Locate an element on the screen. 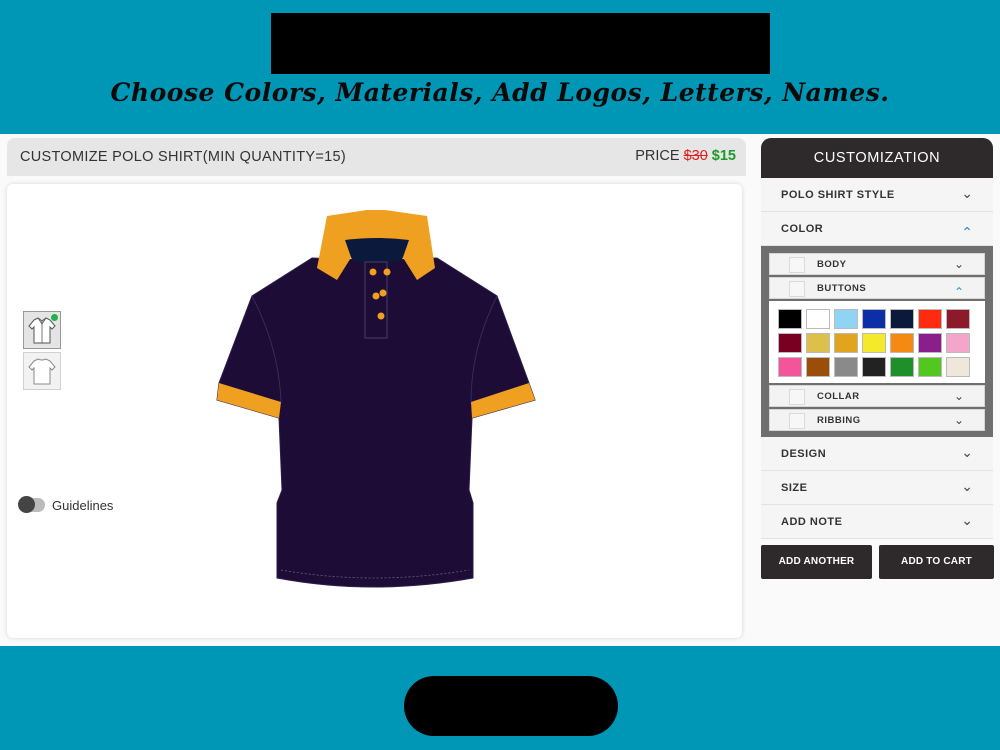 This screenshot has height=750, width=1000. section-label: SIZE is located at coordinates (794, 488).